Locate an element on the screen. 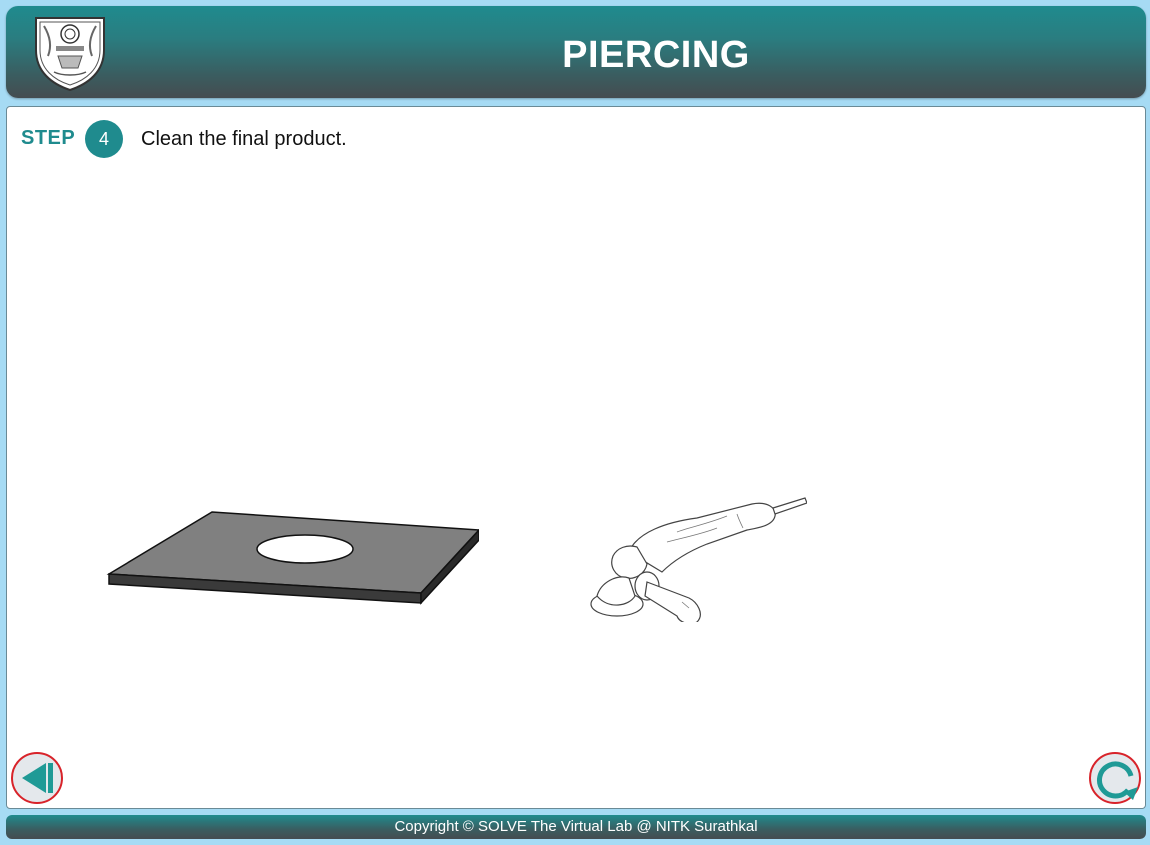  back-button is located at coordinates (37, 778).